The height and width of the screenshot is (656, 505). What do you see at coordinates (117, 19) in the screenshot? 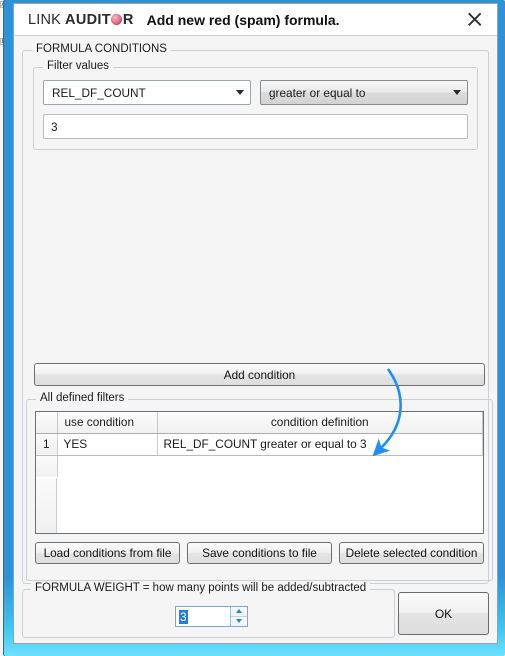
I see `brand-circle-icon` at bounding box center [117, 19].